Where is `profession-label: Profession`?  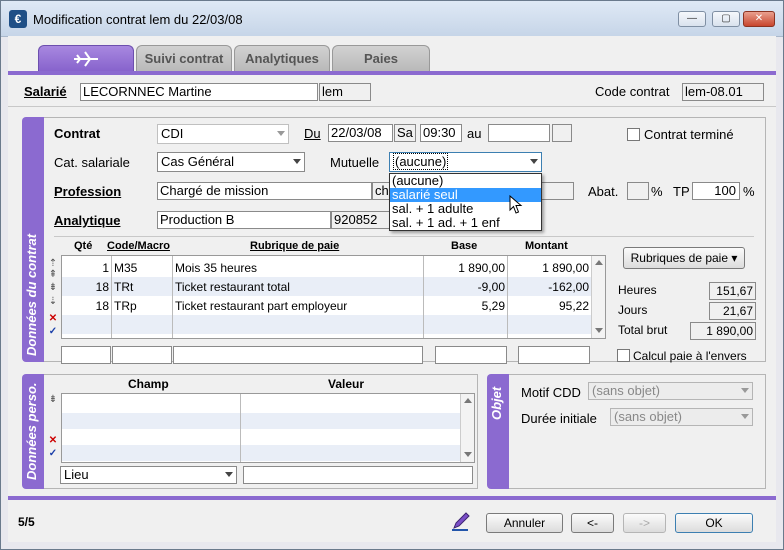 profession-label: Profession is located at coordinates (87, 191).